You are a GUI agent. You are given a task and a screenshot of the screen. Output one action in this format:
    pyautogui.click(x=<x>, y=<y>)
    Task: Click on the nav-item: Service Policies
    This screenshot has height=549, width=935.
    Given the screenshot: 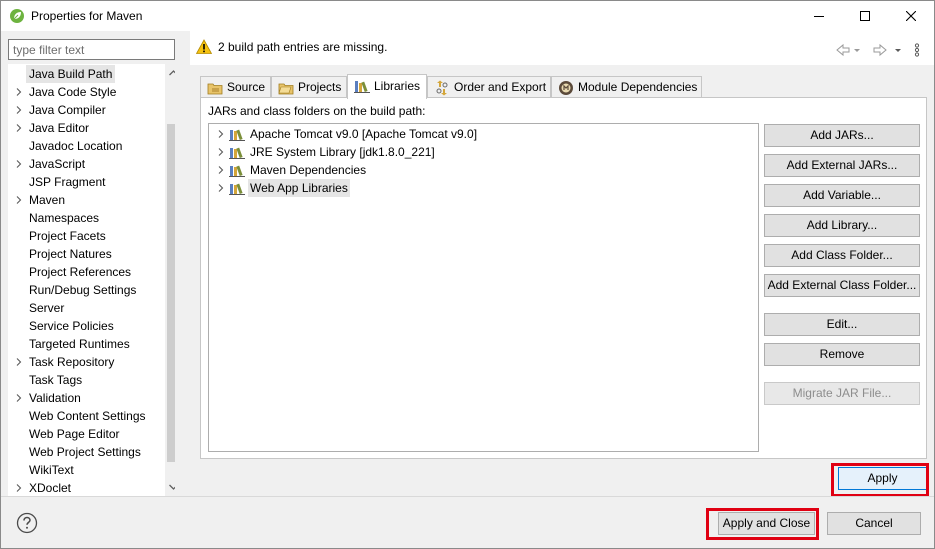 What is the action you would take?
    pyautogui.click(x=83, y=326)
    